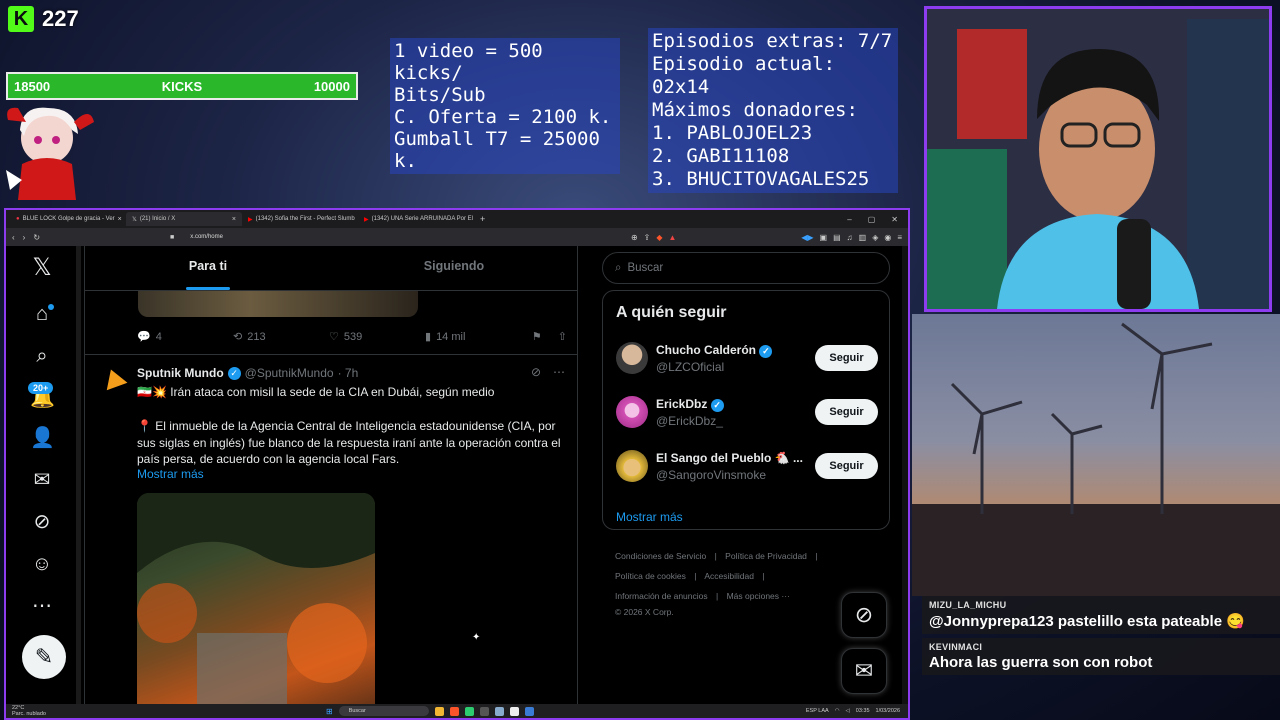  Describe the element at coordinates (875, 237) in the screenshot. I see `wallet-icon: ◈` at that location.